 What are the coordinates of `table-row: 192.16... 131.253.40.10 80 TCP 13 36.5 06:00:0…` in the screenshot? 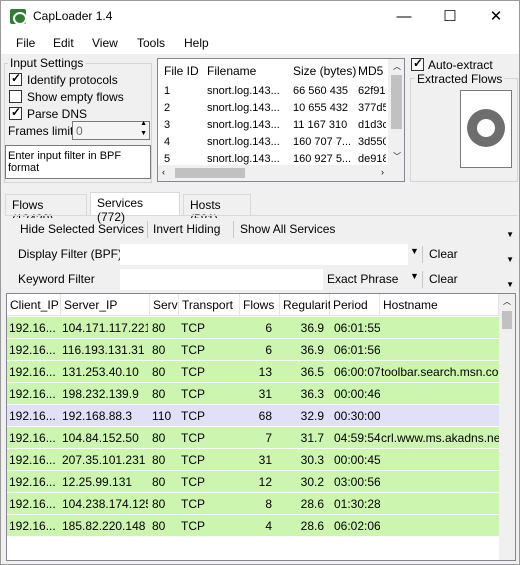 It's located at (253, 371).